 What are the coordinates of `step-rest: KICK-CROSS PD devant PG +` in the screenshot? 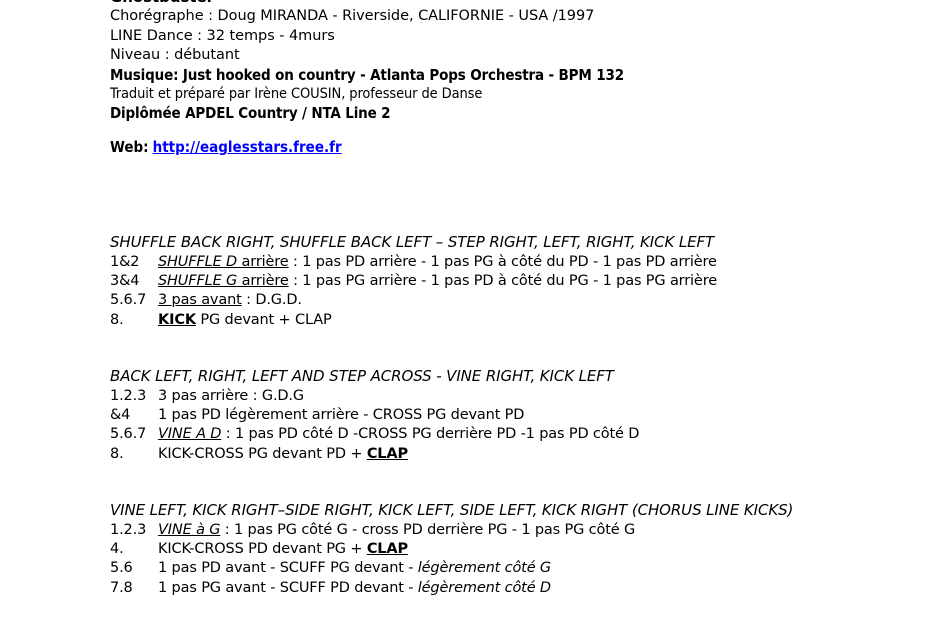 It's located at (262, 549).